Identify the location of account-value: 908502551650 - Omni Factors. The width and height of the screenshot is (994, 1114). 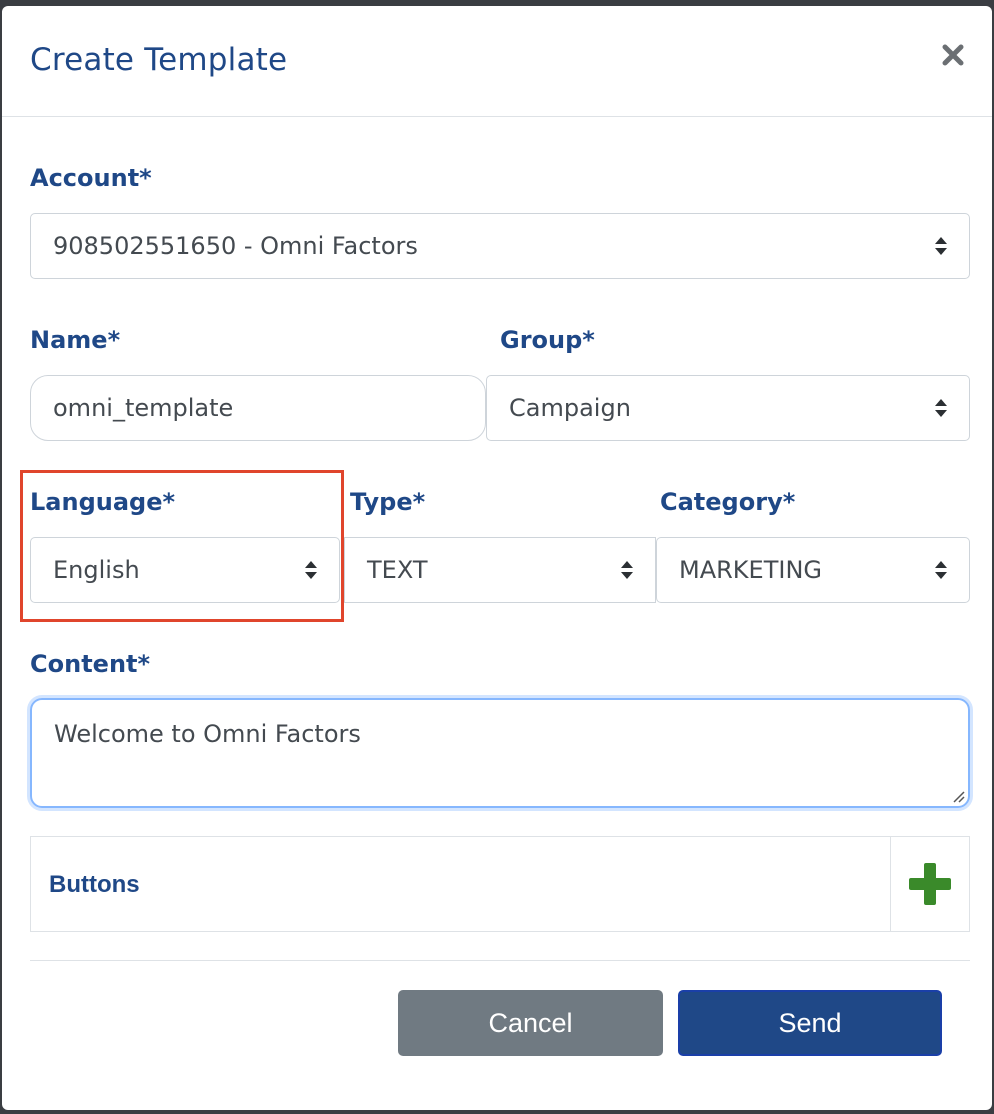
(235, 246).